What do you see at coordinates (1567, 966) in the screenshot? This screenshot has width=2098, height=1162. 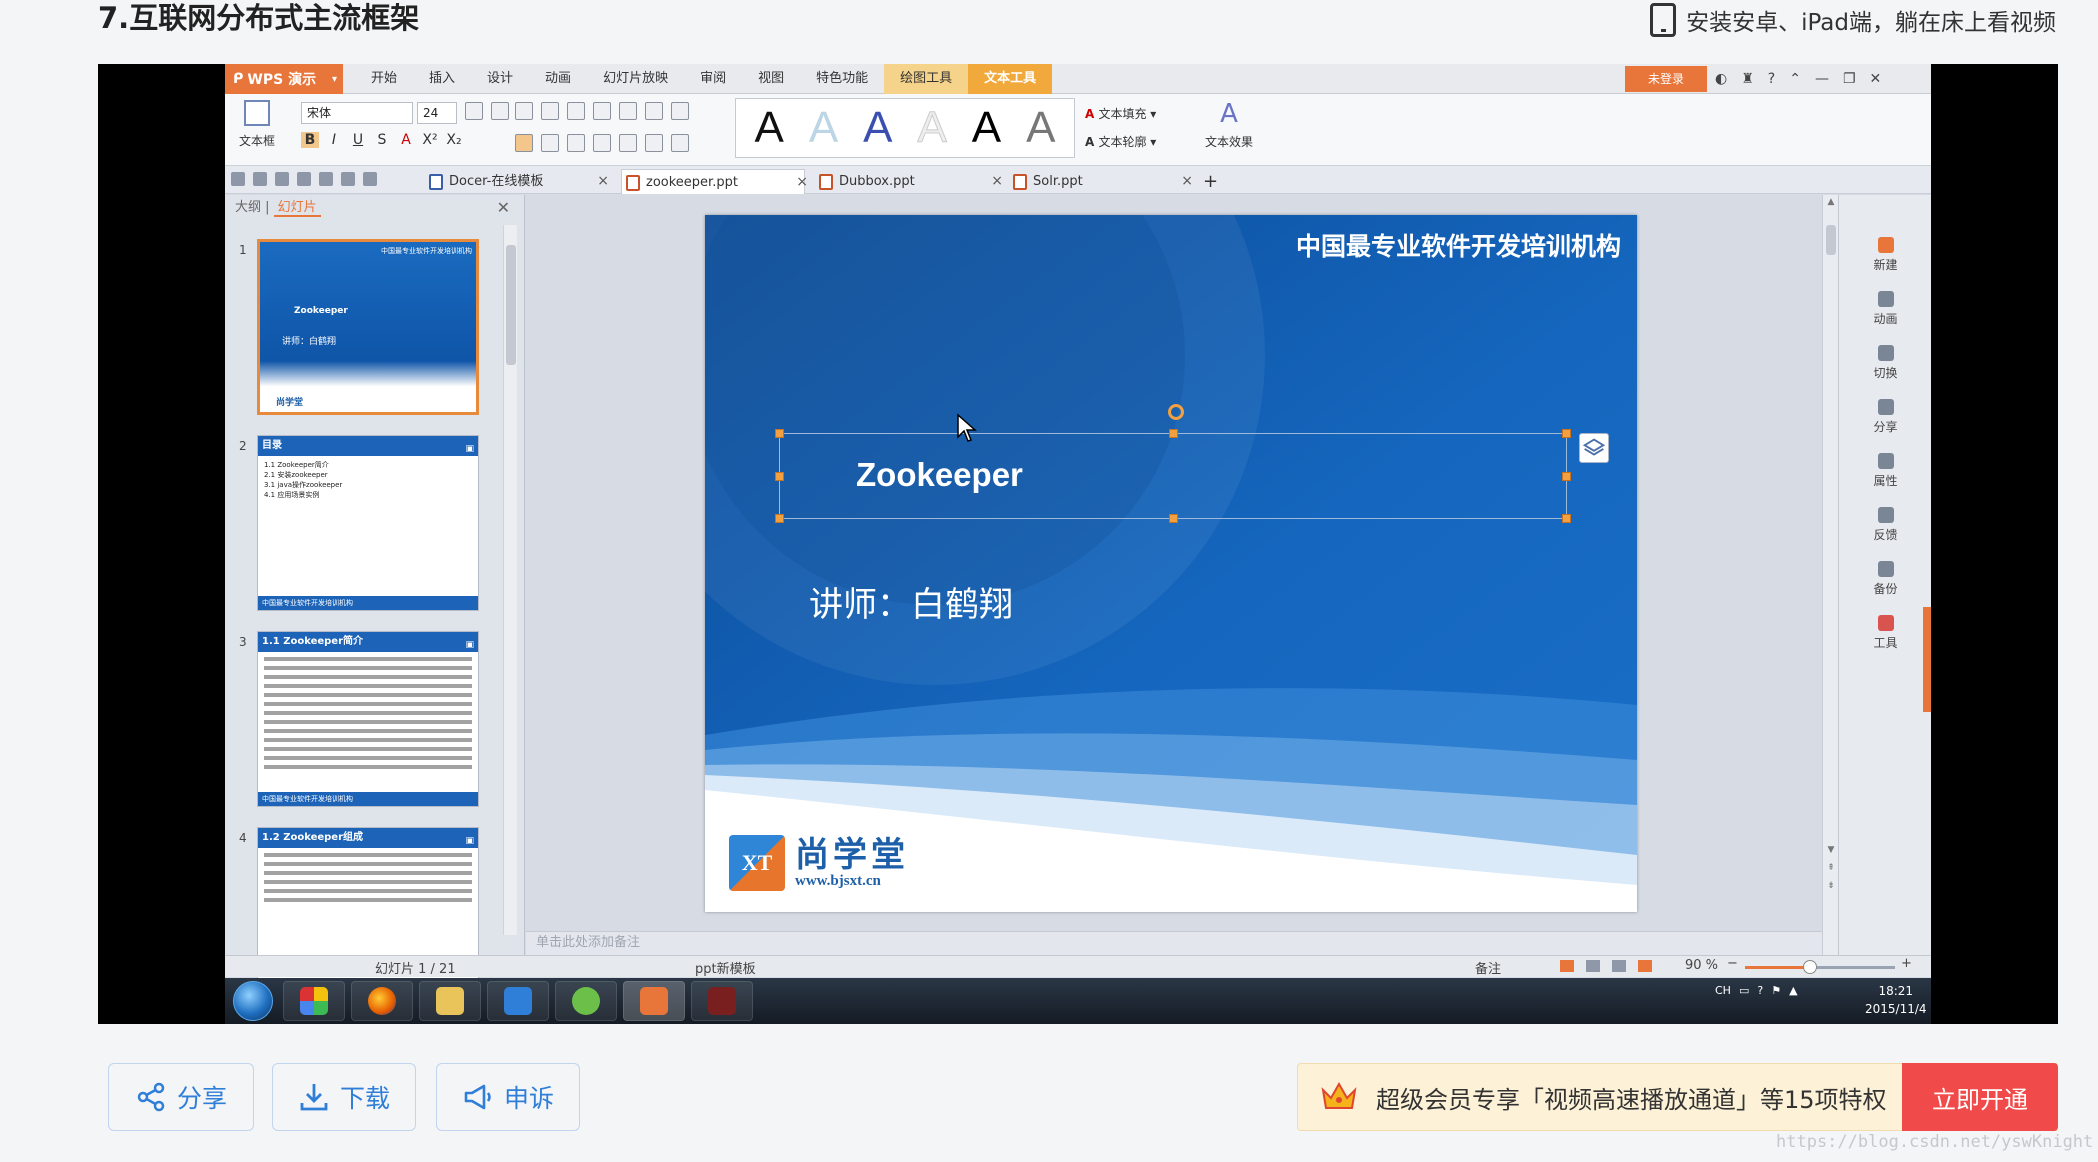 I see `normal-view-icon` at bounding box center [1567, 966].